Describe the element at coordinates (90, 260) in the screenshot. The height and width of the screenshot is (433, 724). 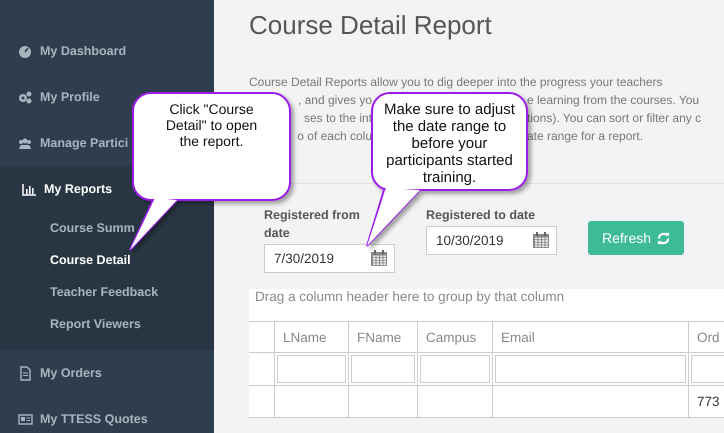
I see `submenu-item: Course Detail` at that location.